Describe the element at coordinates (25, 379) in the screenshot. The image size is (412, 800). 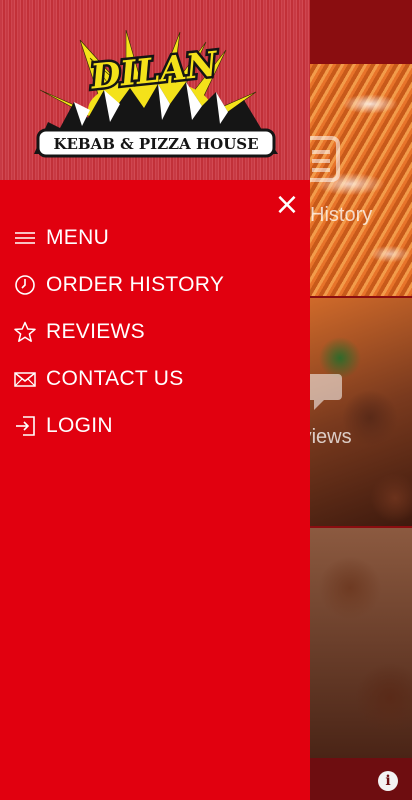
I see `envelope-icon` at that location.